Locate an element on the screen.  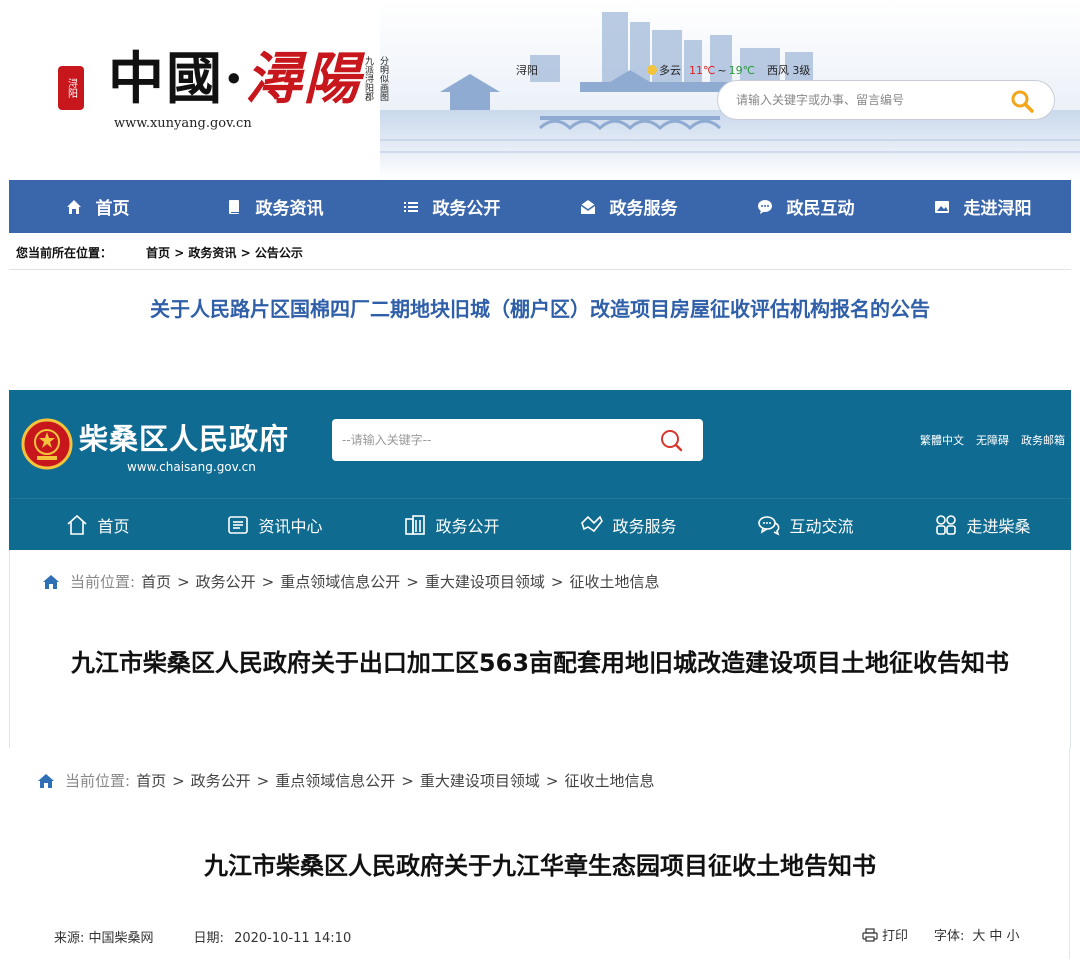
nav-item-news-center: 资讯中心 is located at coordinates (274, 524).